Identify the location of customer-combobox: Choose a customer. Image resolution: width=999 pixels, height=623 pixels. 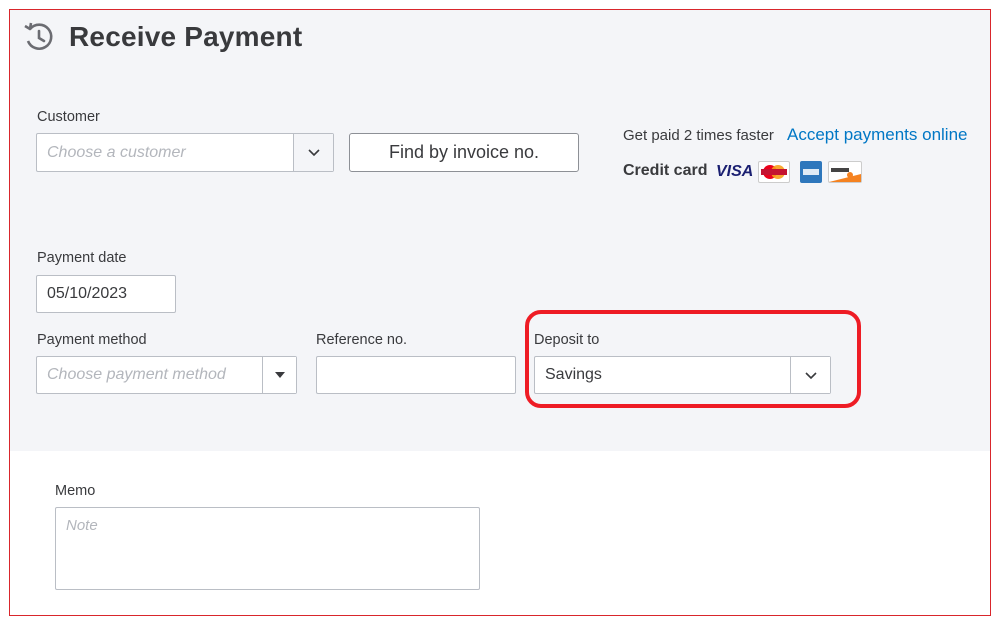
(185, 152).